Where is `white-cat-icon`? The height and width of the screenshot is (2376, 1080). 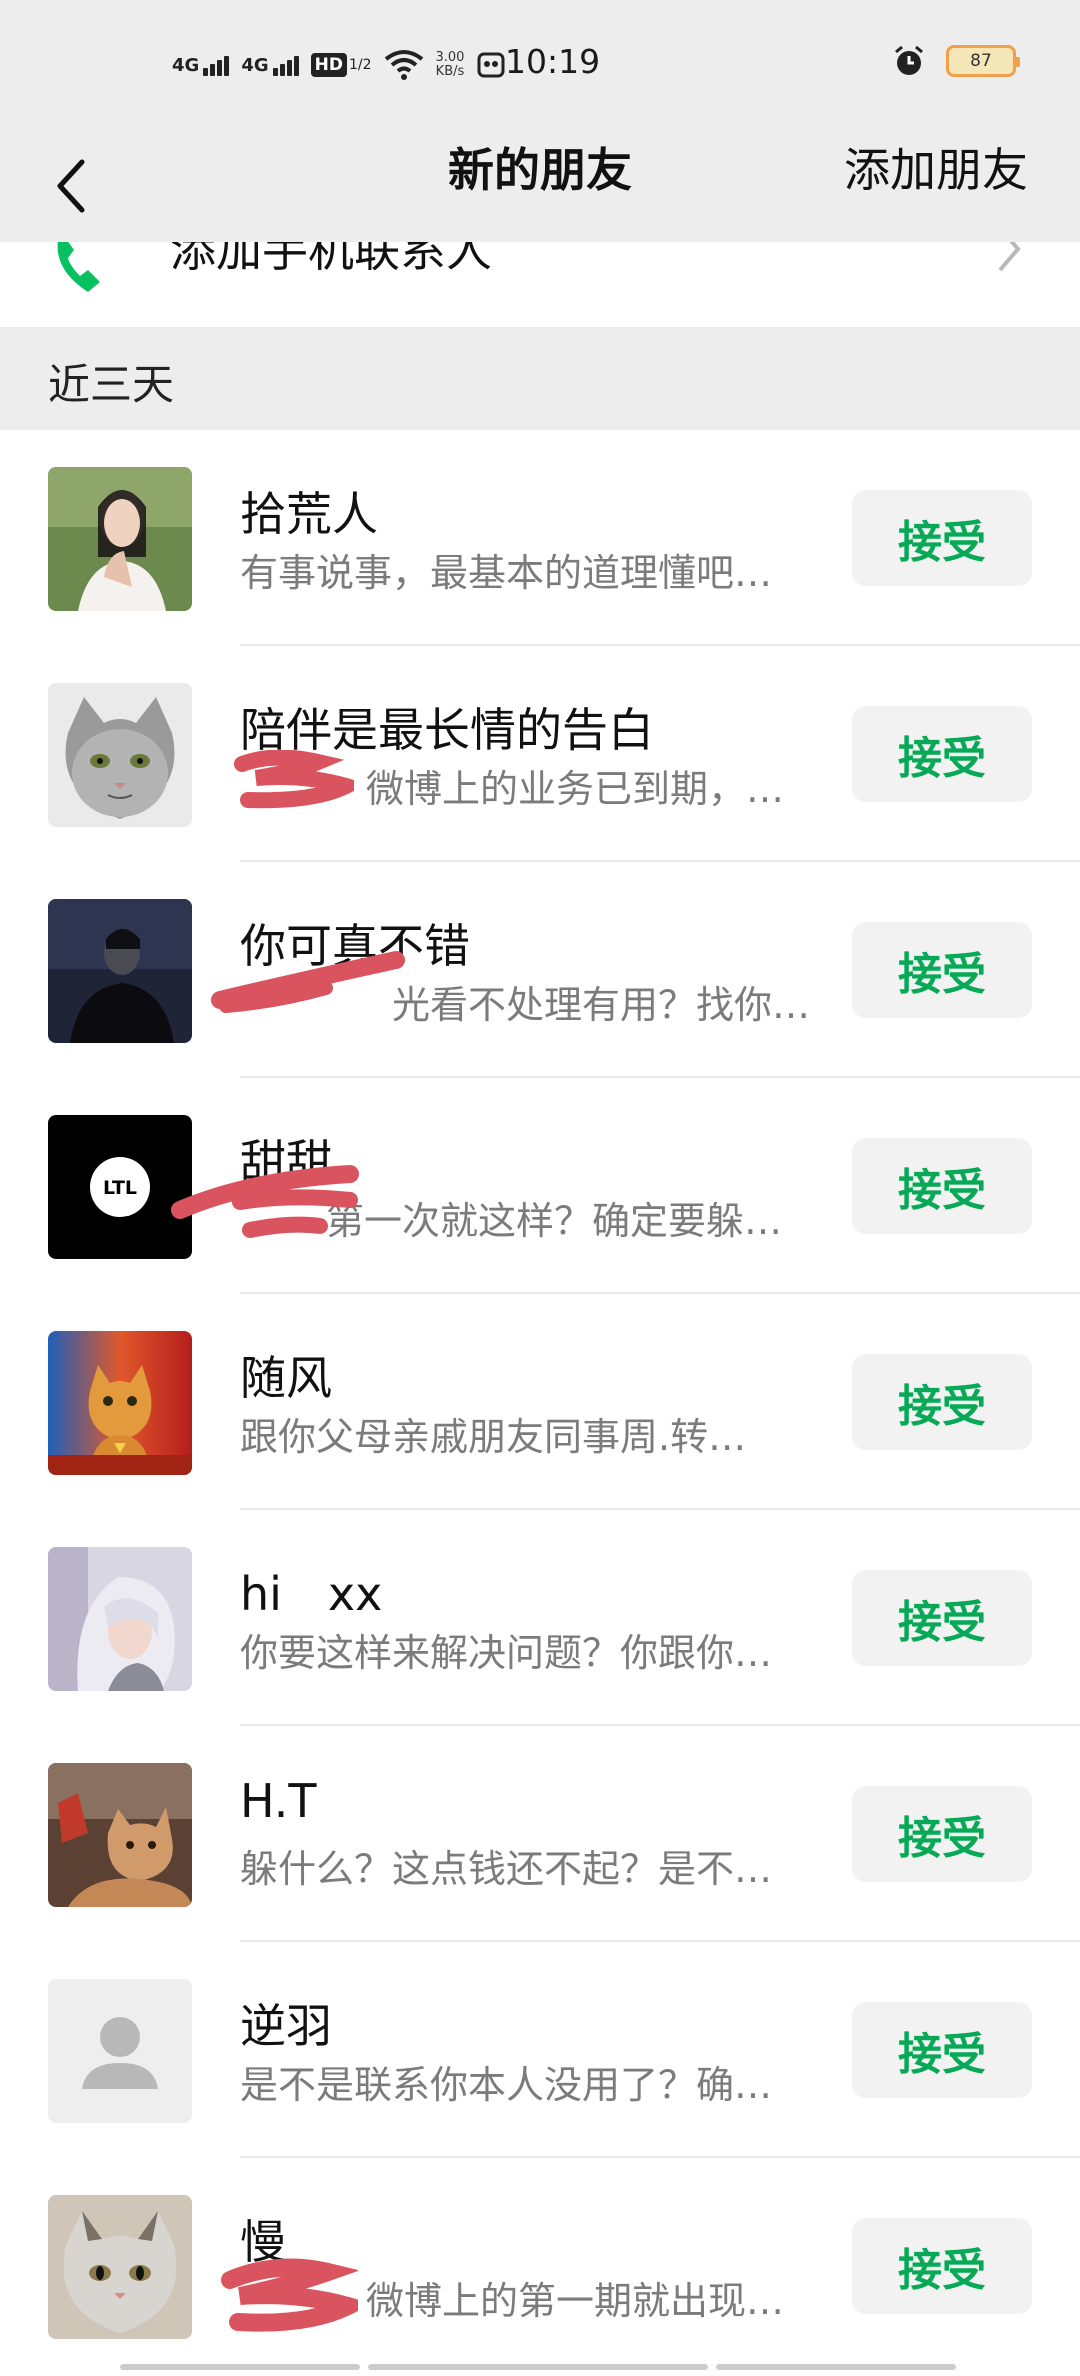 white-cat-icon is located at coordinates (120, 2267).